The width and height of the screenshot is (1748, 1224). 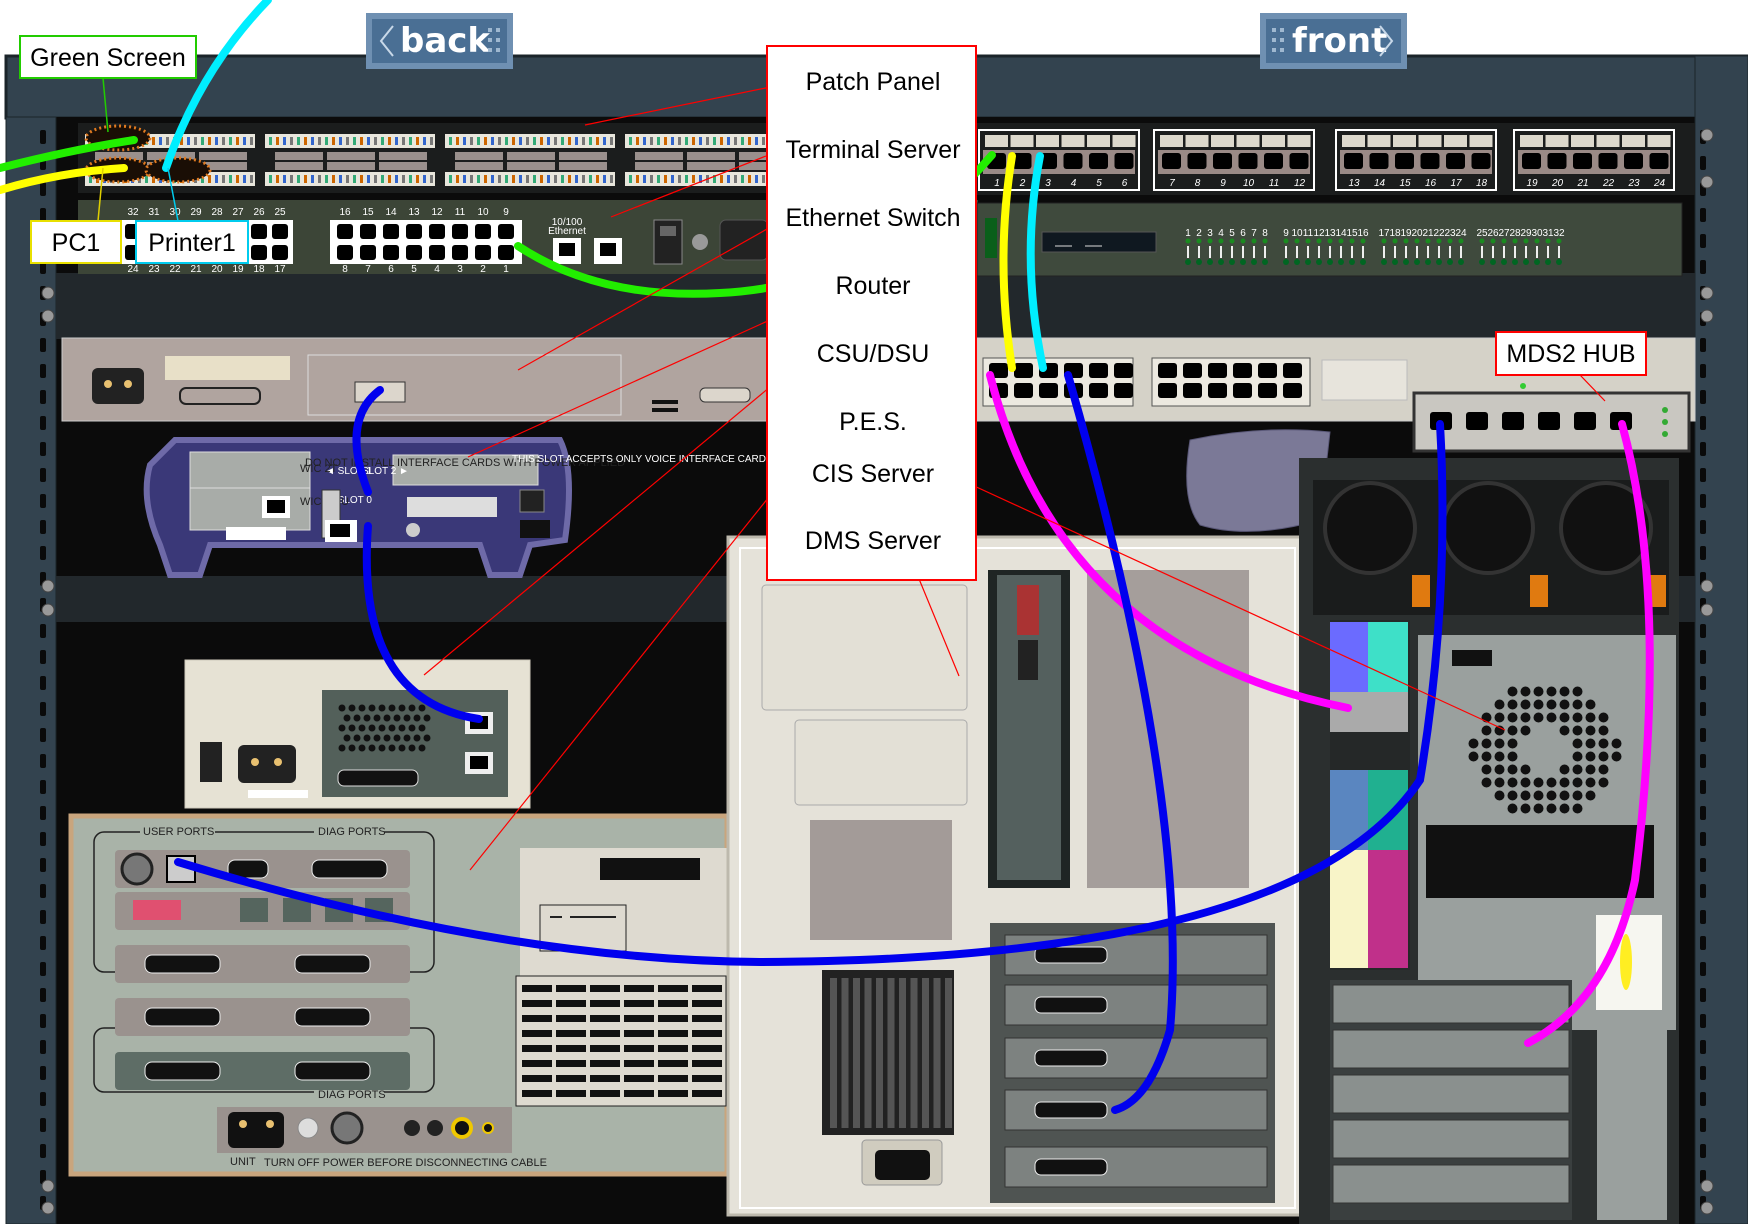 I want to click on led-number: 30, so click(x=1537, y=233).